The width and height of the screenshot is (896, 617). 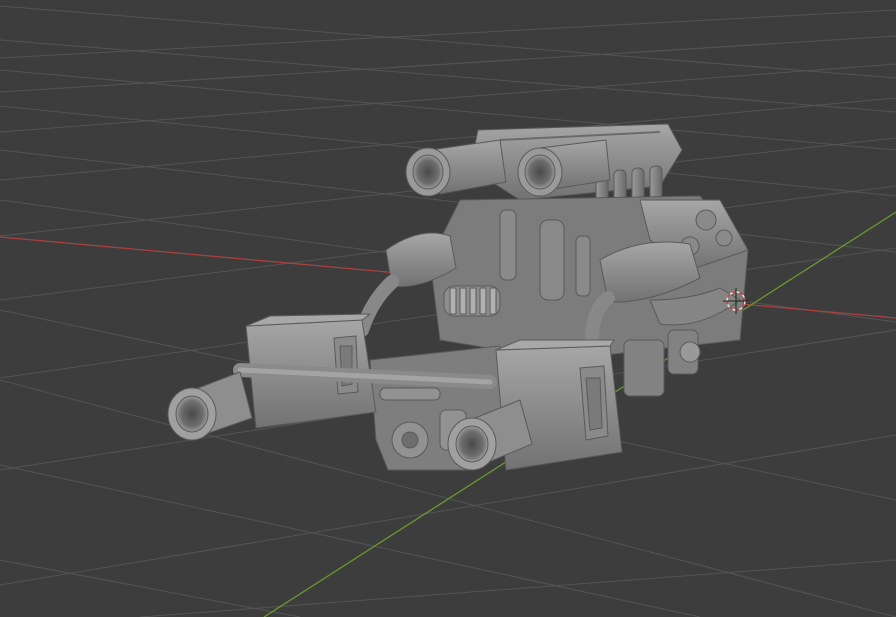 I want to click on exhaust-tip-left, so click(x=210, y=406).